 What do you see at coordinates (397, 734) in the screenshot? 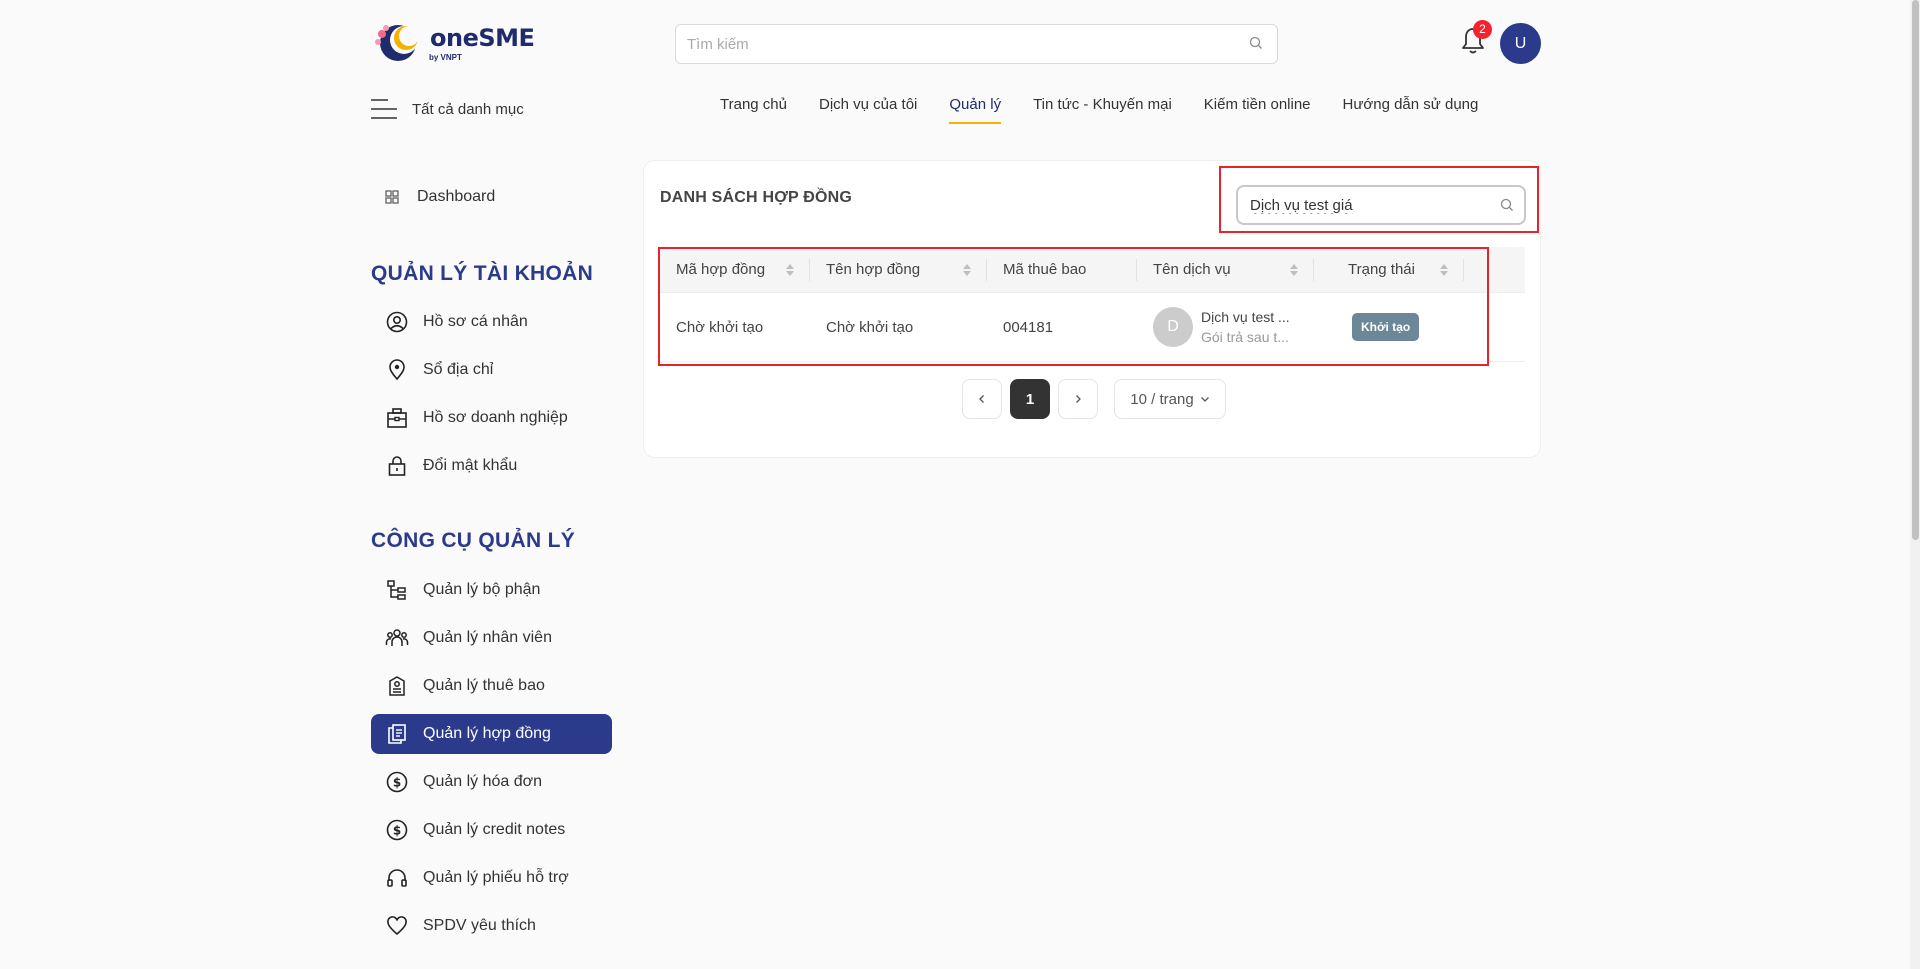
I see `documents-icon` at bounding box center [397, 734].